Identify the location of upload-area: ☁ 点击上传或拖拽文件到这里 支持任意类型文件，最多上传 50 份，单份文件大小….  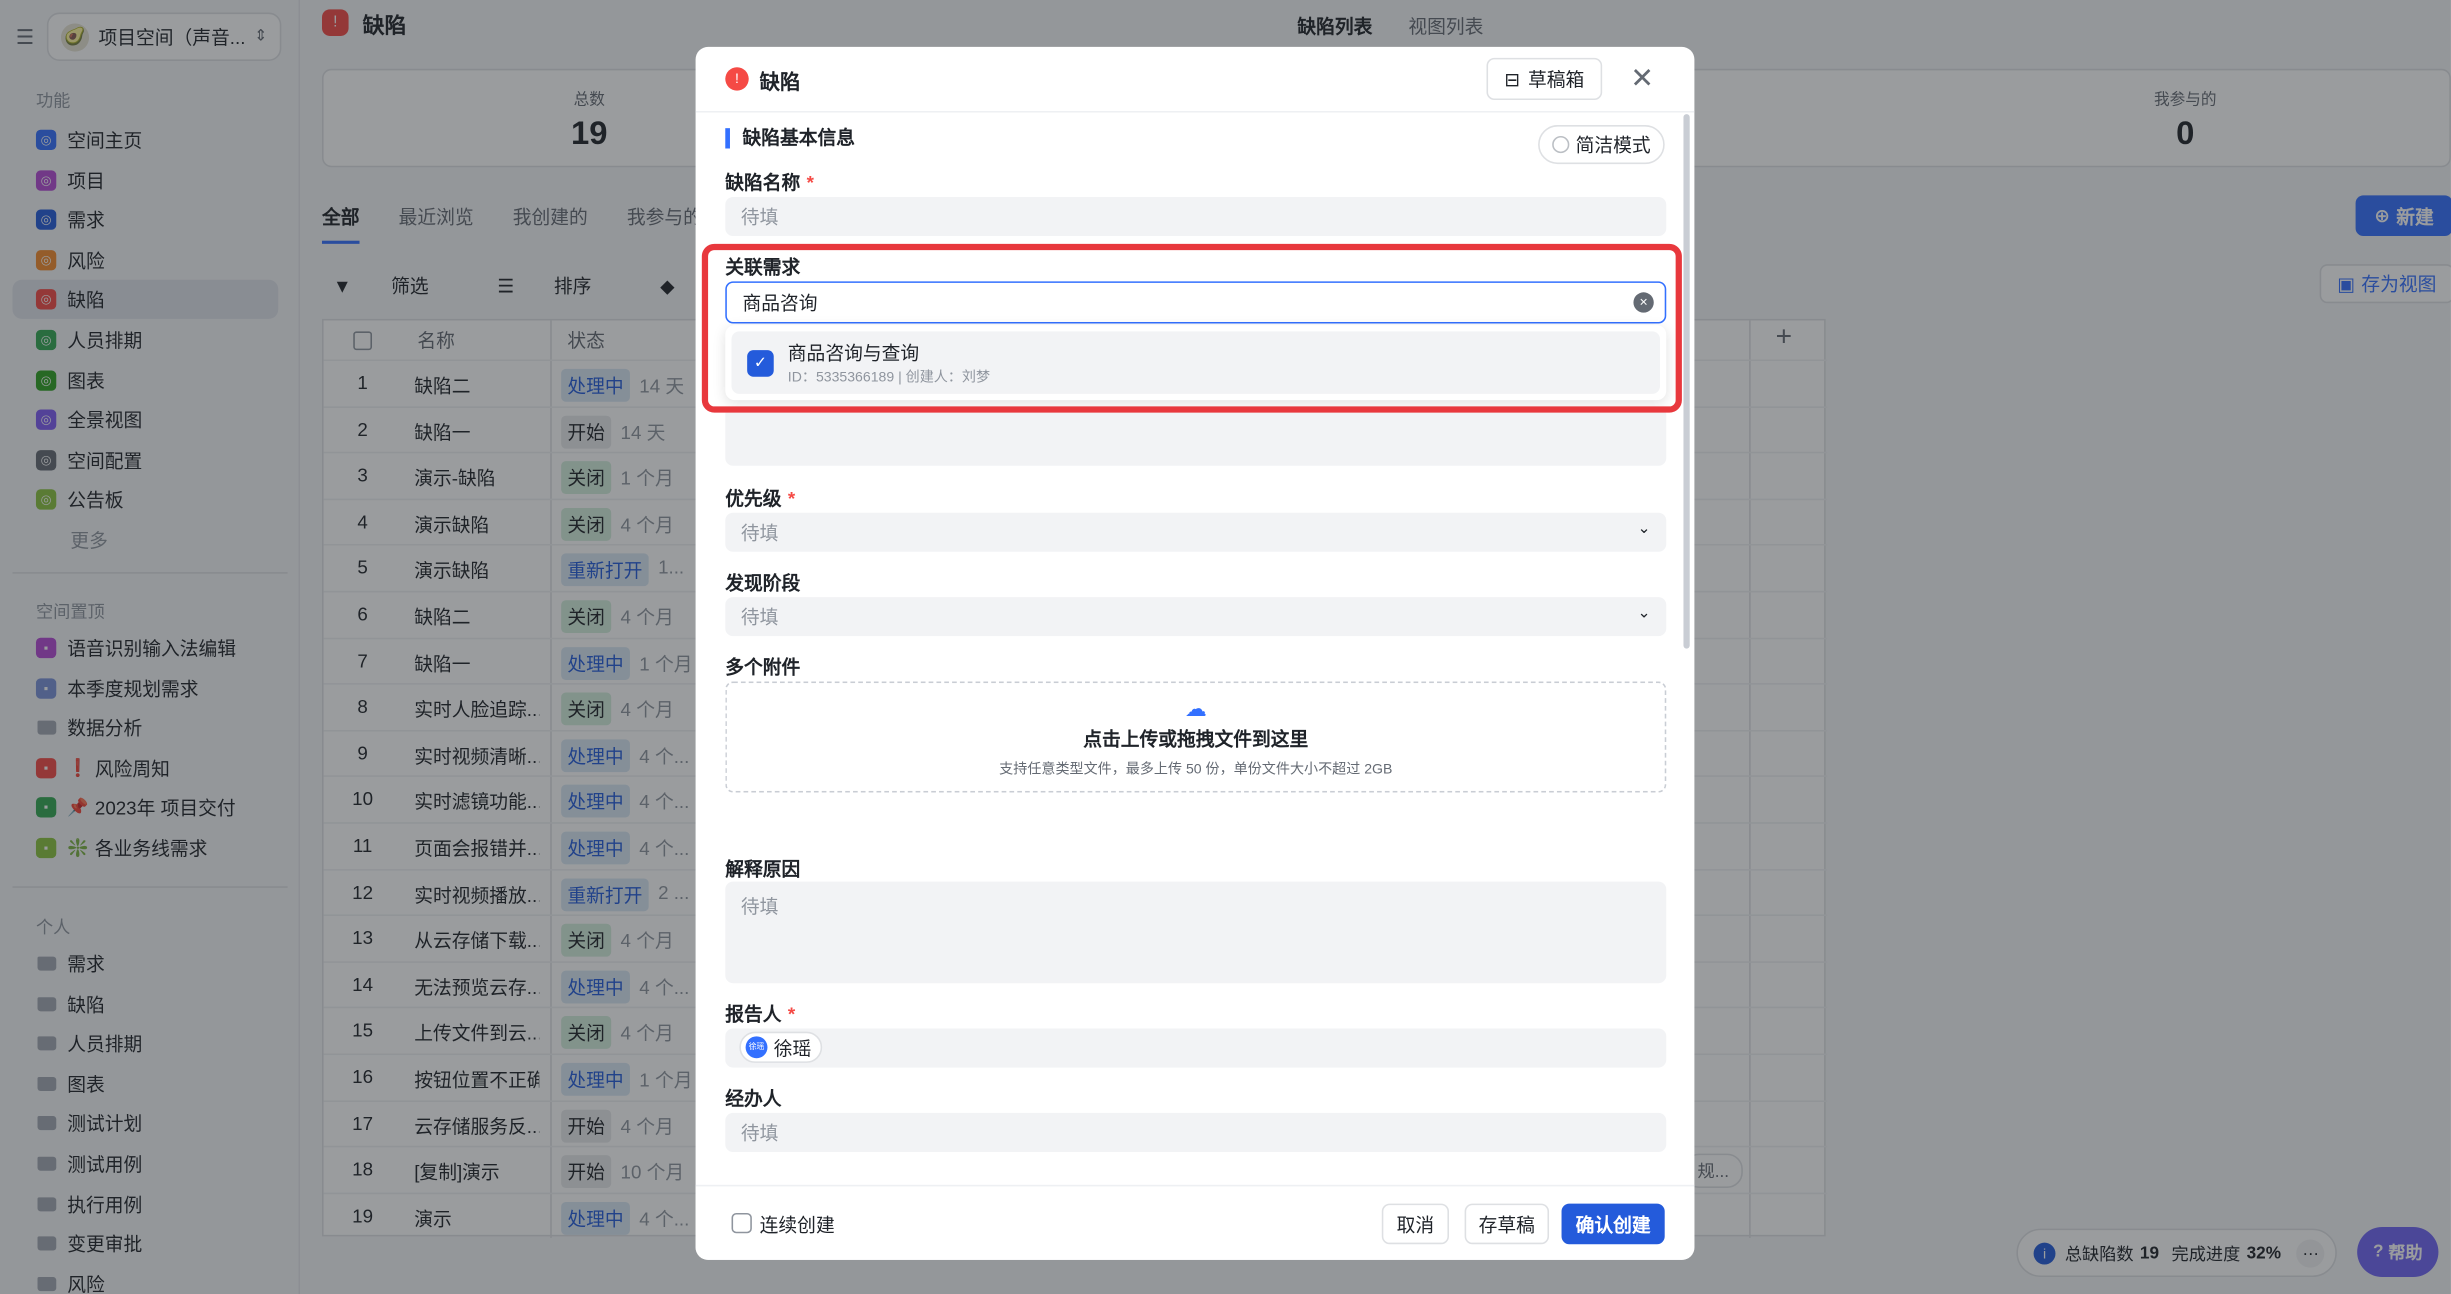
(1196, 737).